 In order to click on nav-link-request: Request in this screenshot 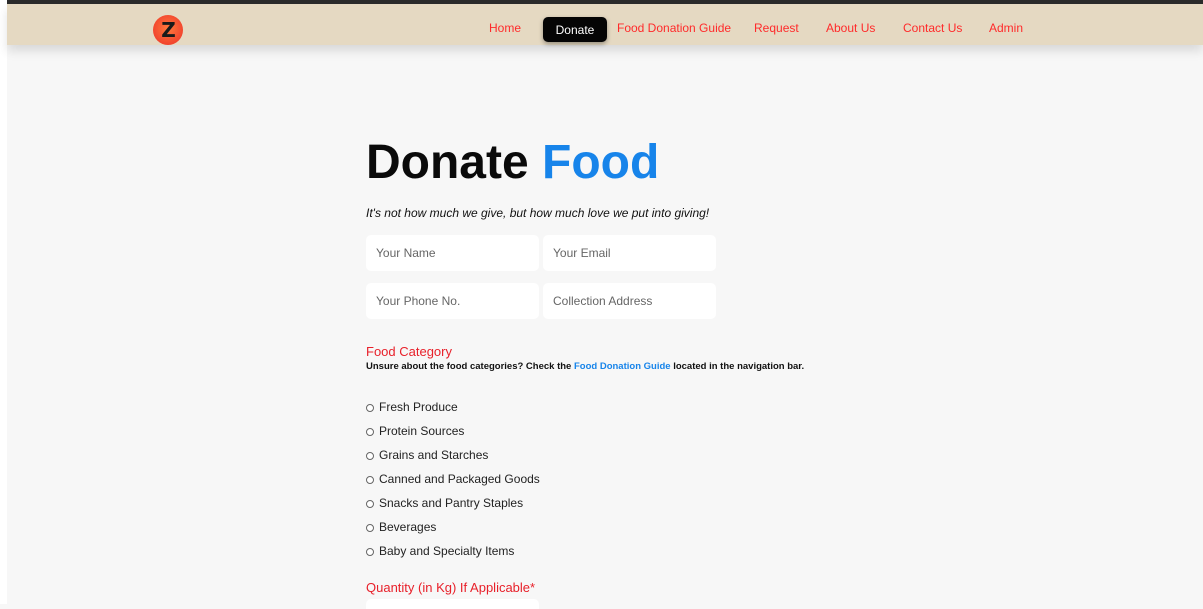, I will do `click(776, 28)`.